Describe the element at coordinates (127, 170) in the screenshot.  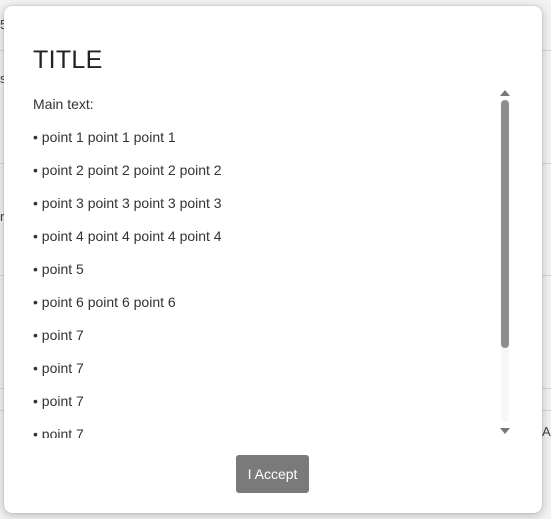
I see `body-text-line: • point 2 point 2 point 2 point 2` at that location.